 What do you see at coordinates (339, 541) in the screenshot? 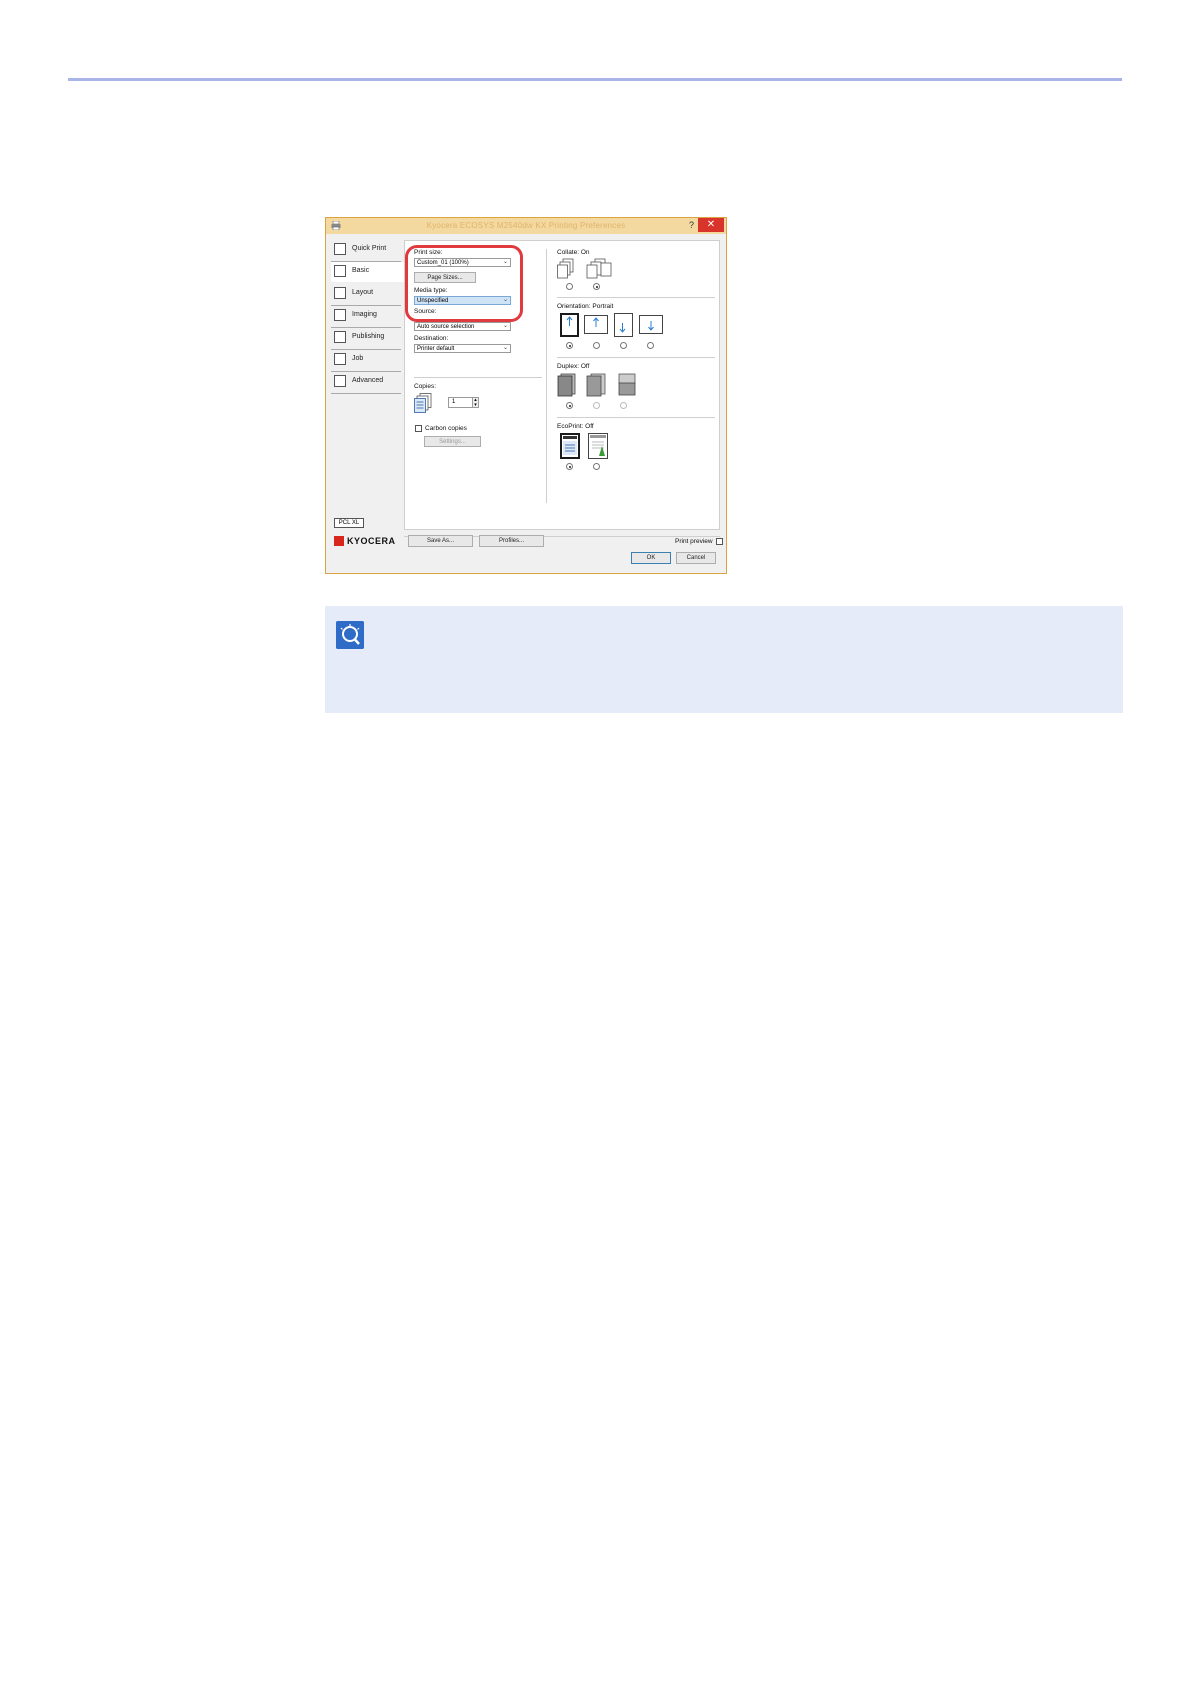
I see `kyocera-logo-icon` at bounding box center [339, 541].